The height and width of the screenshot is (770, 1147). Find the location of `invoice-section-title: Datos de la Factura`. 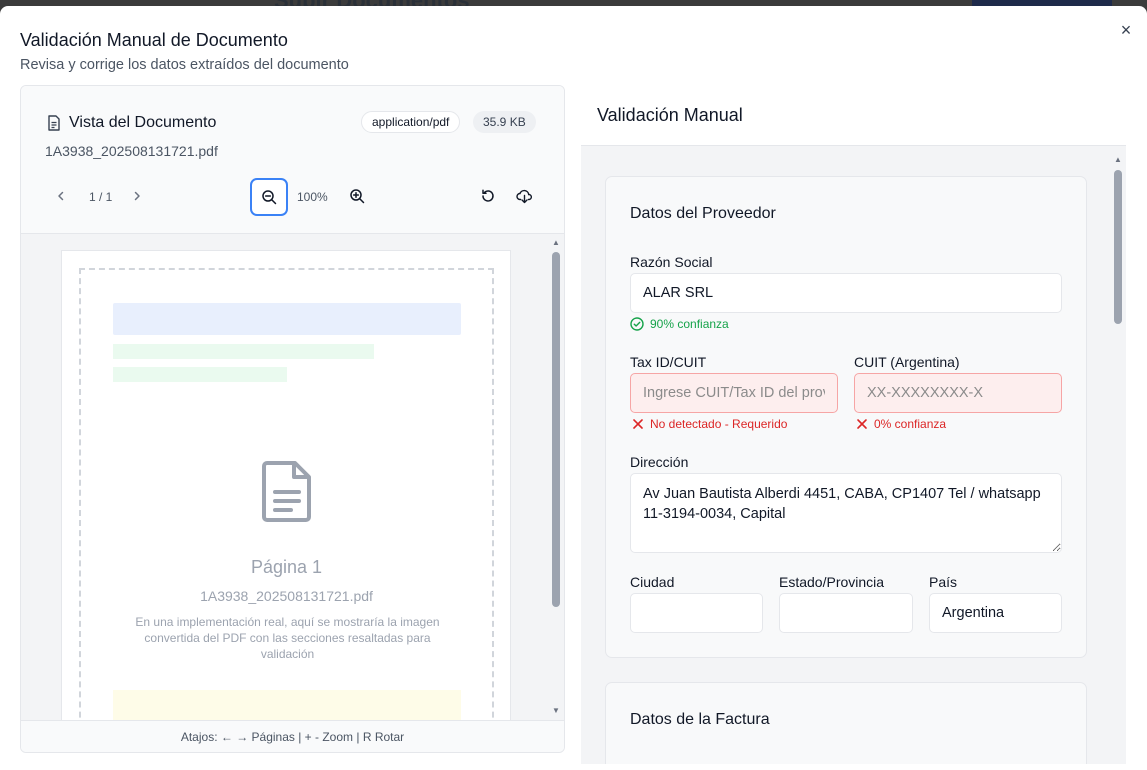

invoice-section-title: Datos de la Factura is located at coordinates (700, 719).